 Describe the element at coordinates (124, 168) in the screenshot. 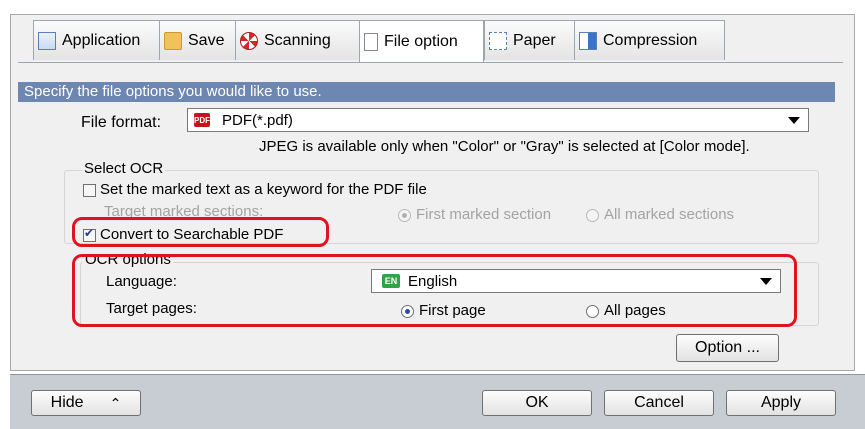

I see `select-ocr-title: Select OCR` at that location.